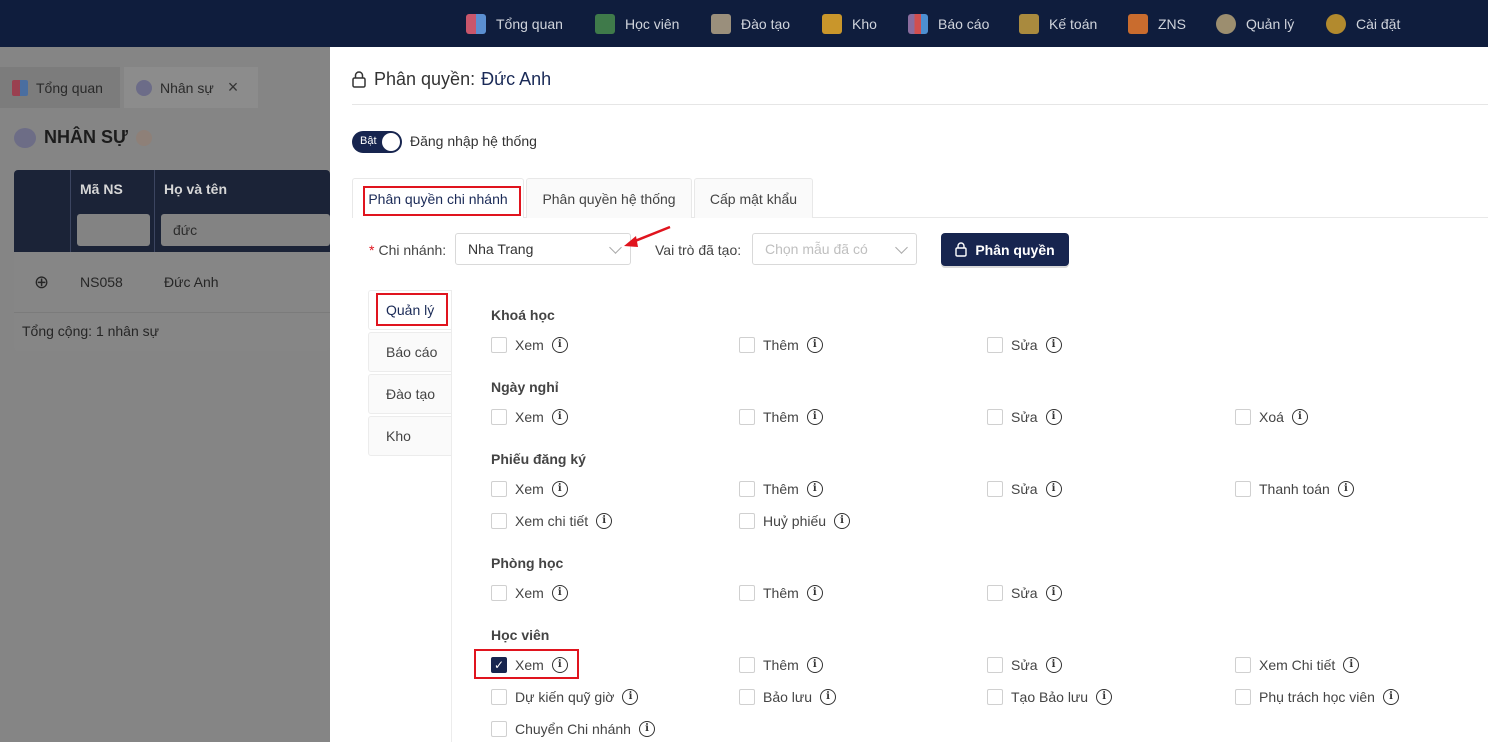  Describe the element at coordinates (565, 697) in the screenshot. I see `permission-item: Dự kiến quỹ giờ i` at that location.